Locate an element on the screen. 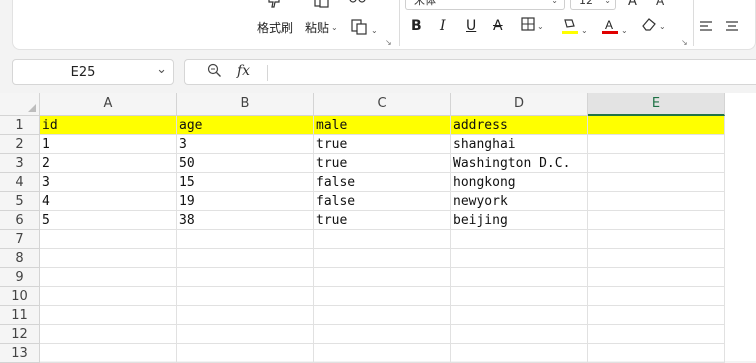 The height and width of the screenshot is (363, 756). paste-button: 粘贴 ⌄ is located at coordinates (321, 27).